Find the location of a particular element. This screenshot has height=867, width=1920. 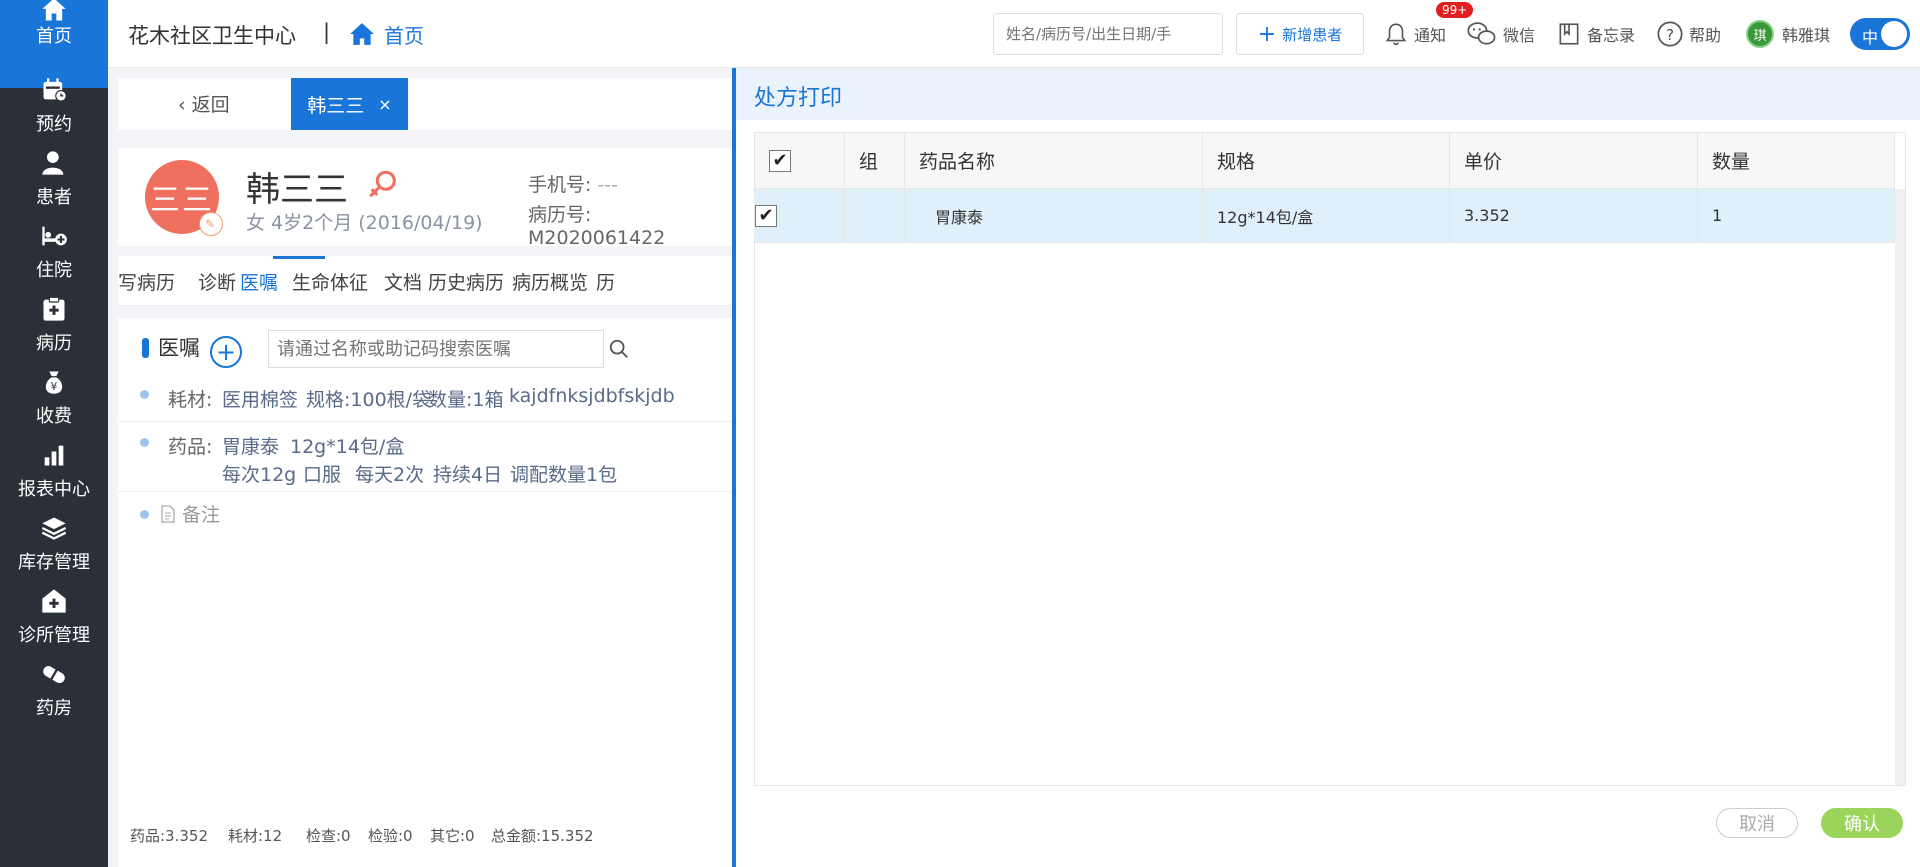

vertical-scrollbar is located at coordinates (1900, 487).